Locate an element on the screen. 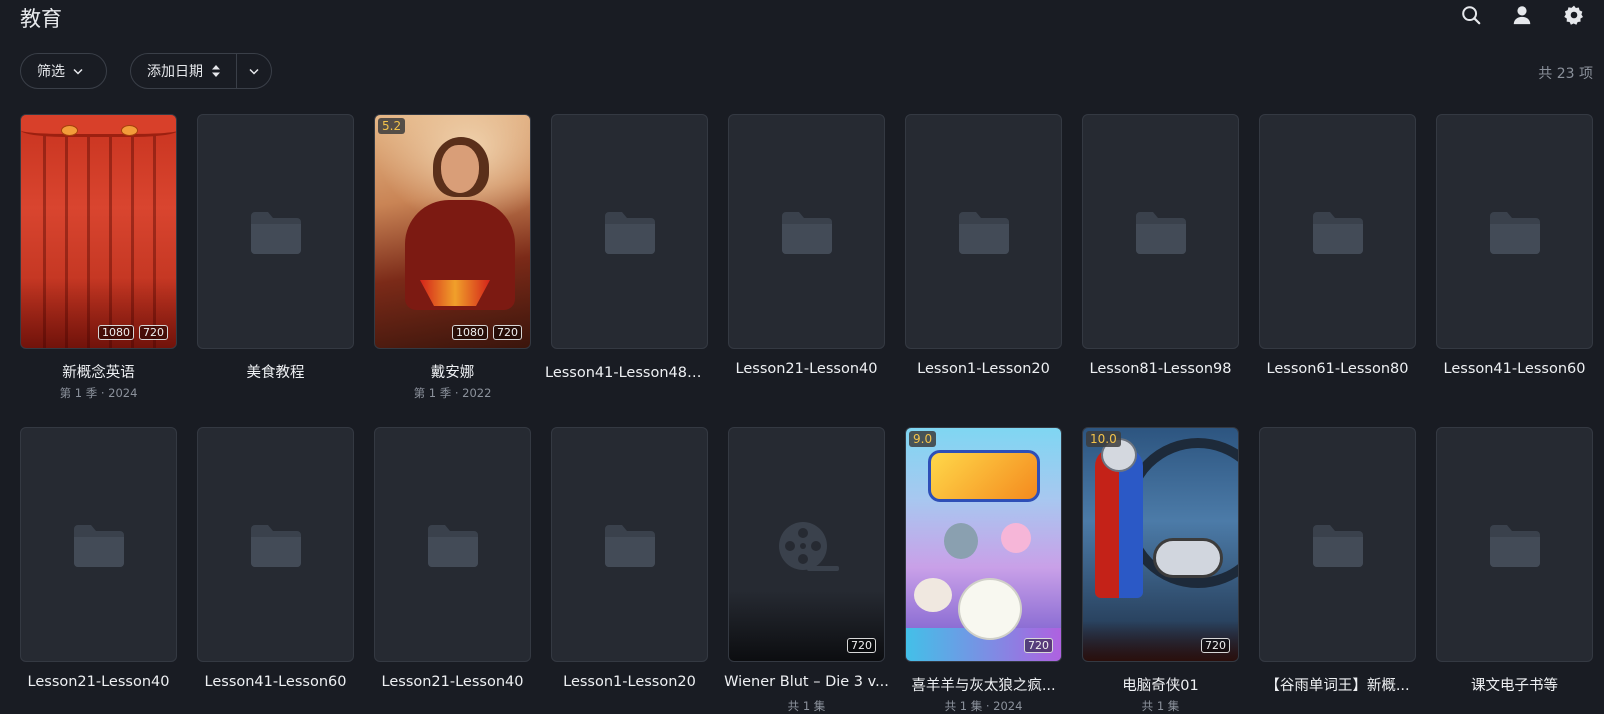 The image size is (1604, 714). filter-button: 筛选 is located at coordinates (63, 71).